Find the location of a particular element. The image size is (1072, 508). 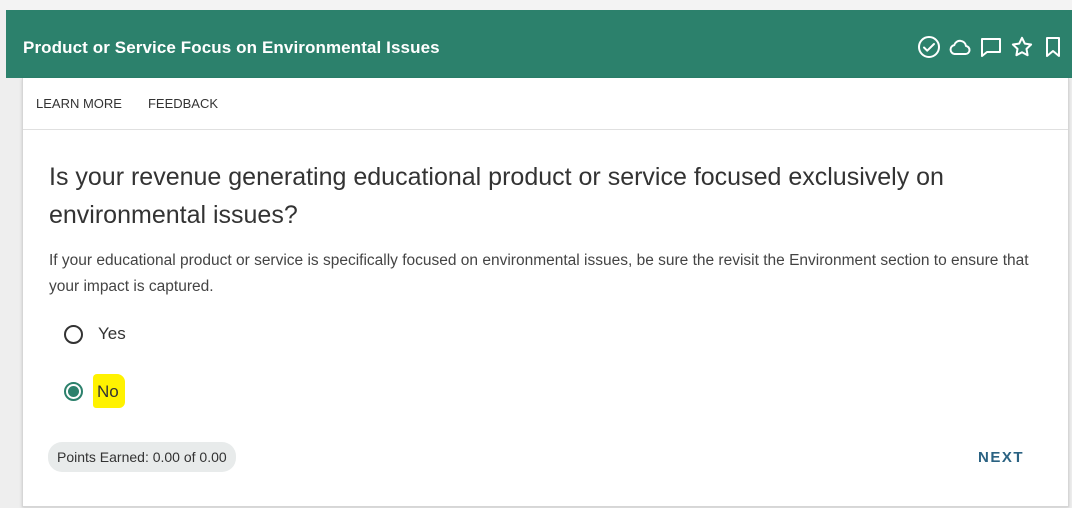

radio-no is located at coordinates (73, 391).